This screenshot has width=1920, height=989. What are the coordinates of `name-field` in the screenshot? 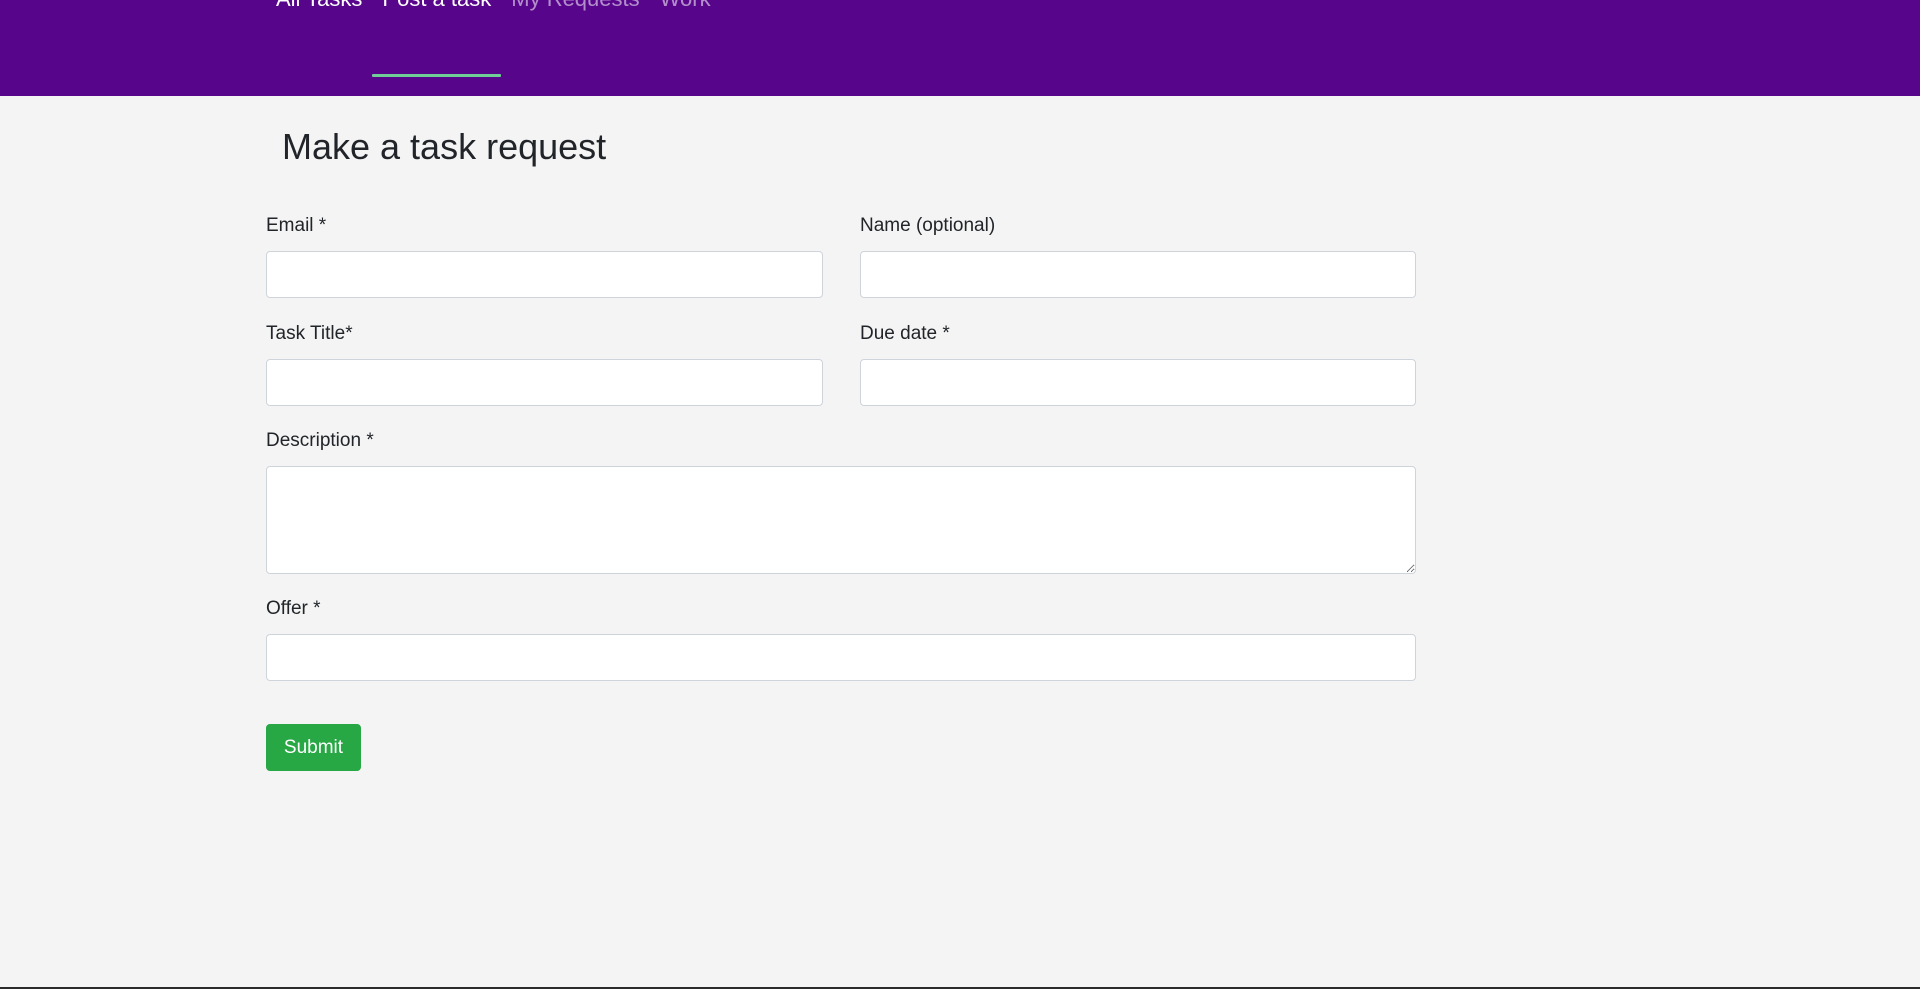 It's located at (1138, 274).